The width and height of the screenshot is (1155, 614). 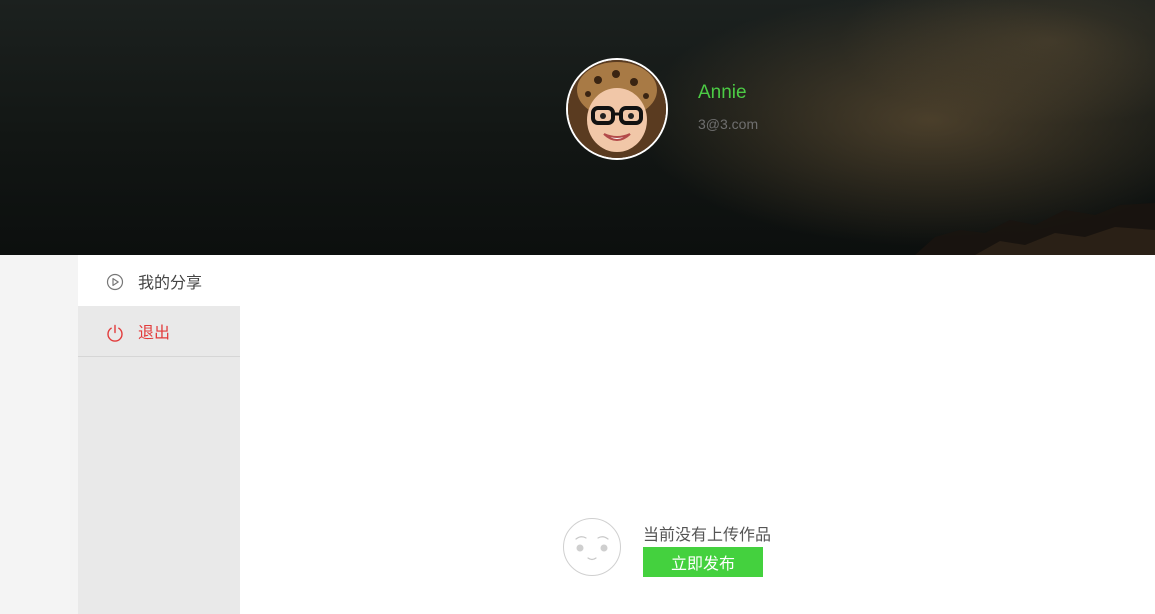 What do you see at coordinates (115, 333) in the screenshot?
I see `power-icon` at bounding box center [115, 333].